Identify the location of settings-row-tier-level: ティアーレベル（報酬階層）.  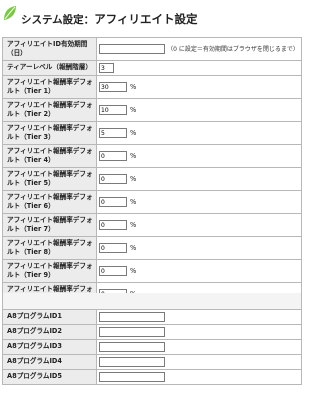
(152, 68).